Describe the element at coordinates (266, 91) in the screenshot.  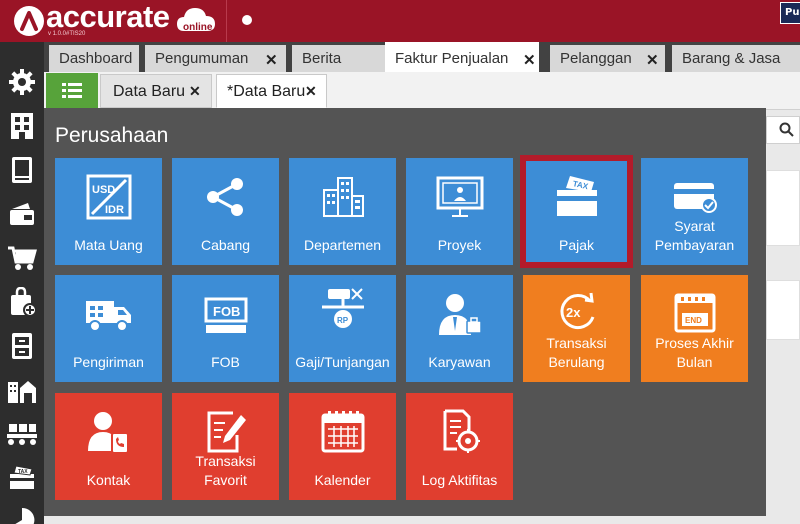
I see `tab-label: *Data Baru` at that location.